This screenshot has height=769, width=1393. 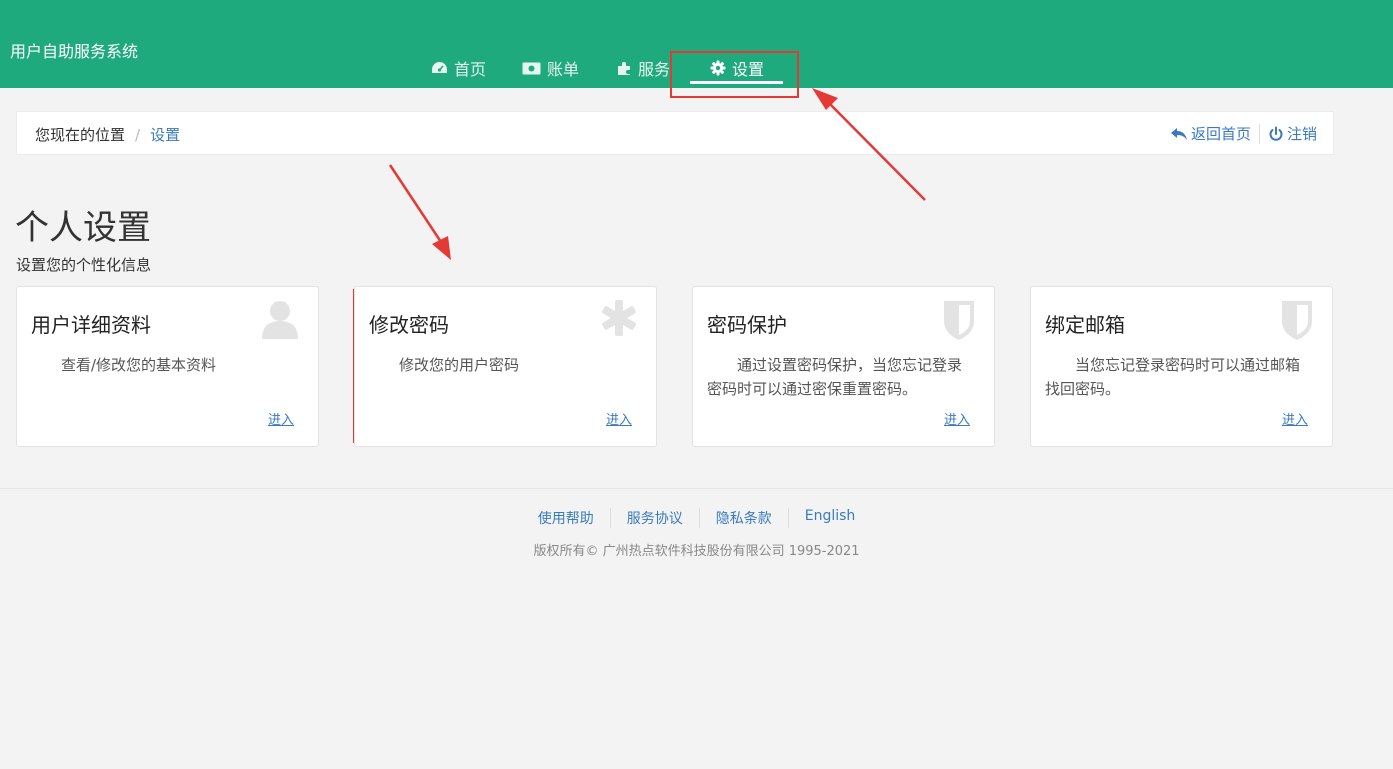 I want to click on dashboard-icon, so click(x=439, y=67).